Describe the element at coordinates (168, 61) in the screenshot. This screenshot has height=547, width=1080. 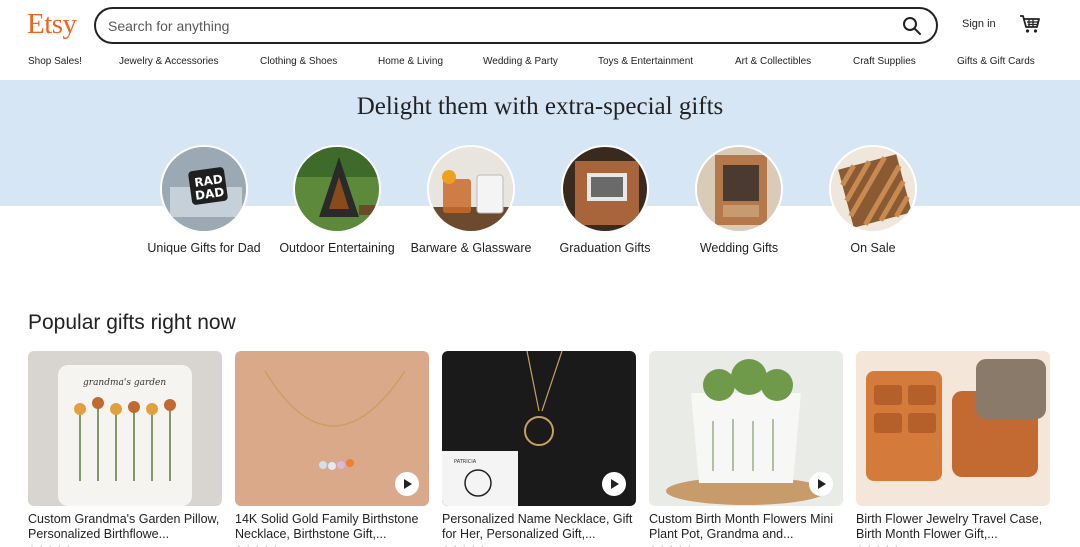
I see `nav-jewelry-accessories: Jewelry & Accessories` at that location.